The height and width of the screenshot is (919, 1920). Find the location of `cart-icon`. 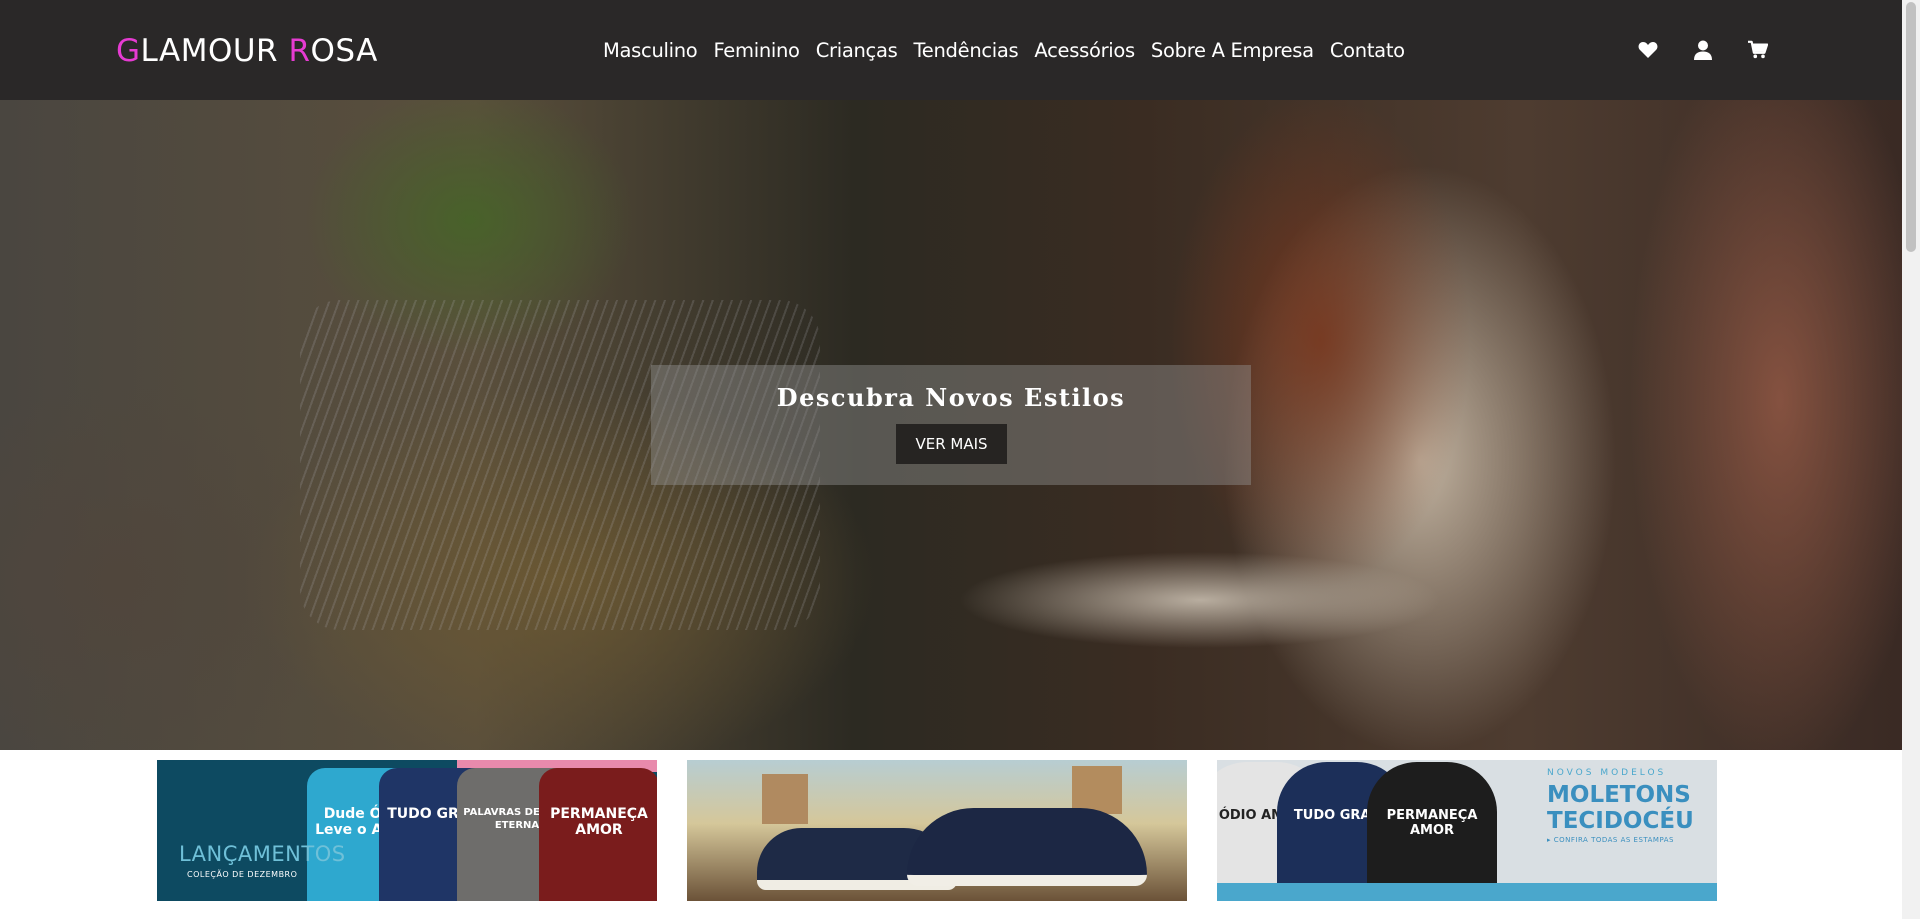

cart-icon is located at coordinates (1758, 50).